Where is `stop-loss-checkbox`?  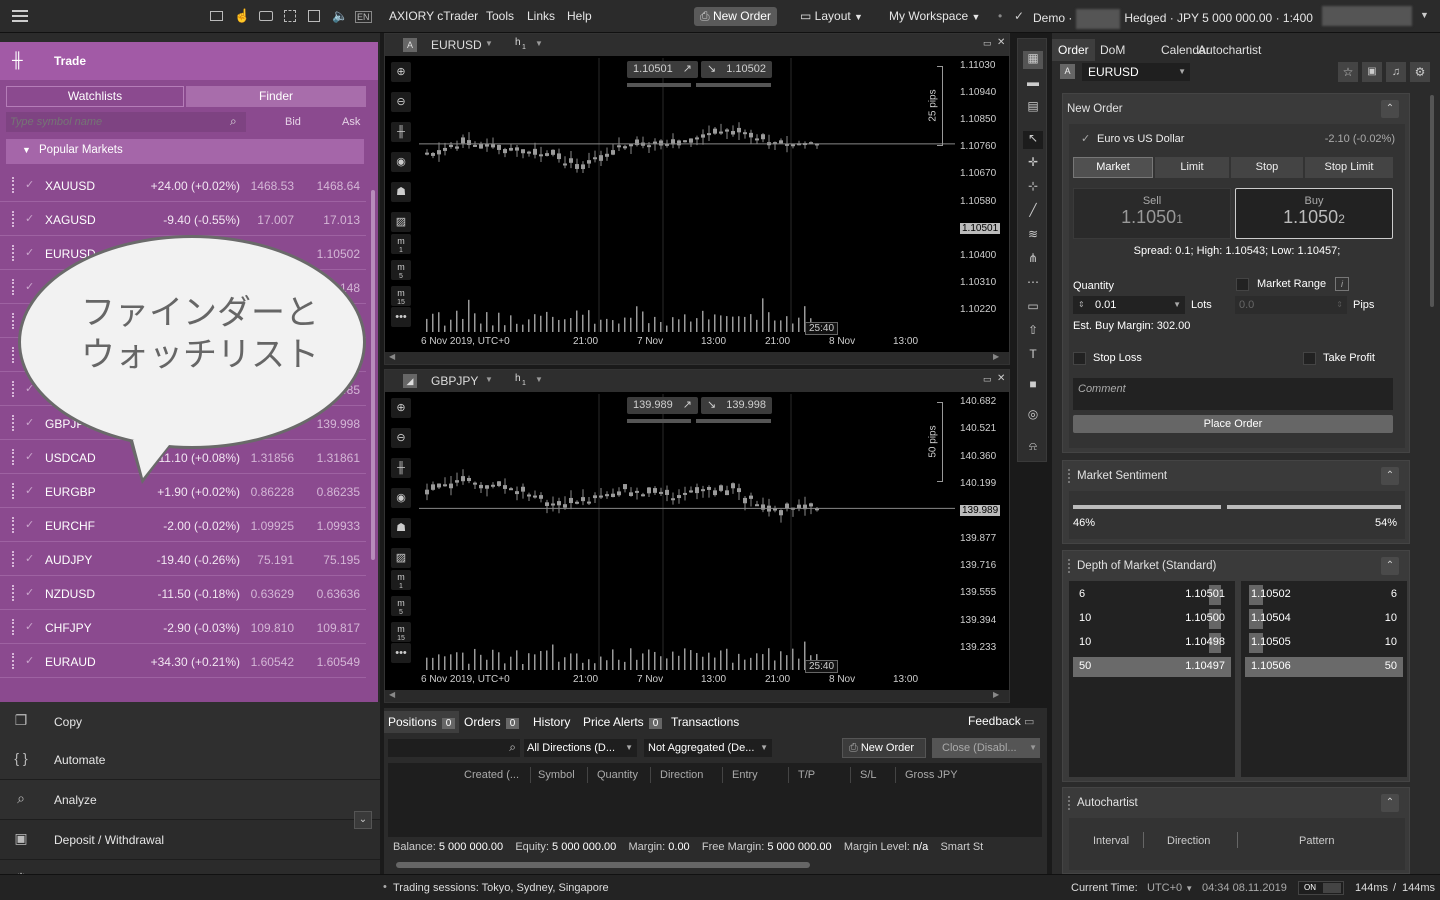 stop-loss-checkbox is located at coordinates (1079, 358).